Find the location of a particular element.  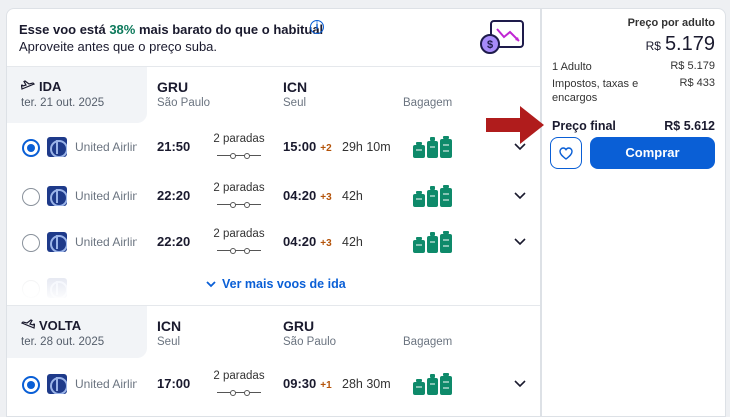

flight-duration: 29h 10m is located at coordinates (366, 147).